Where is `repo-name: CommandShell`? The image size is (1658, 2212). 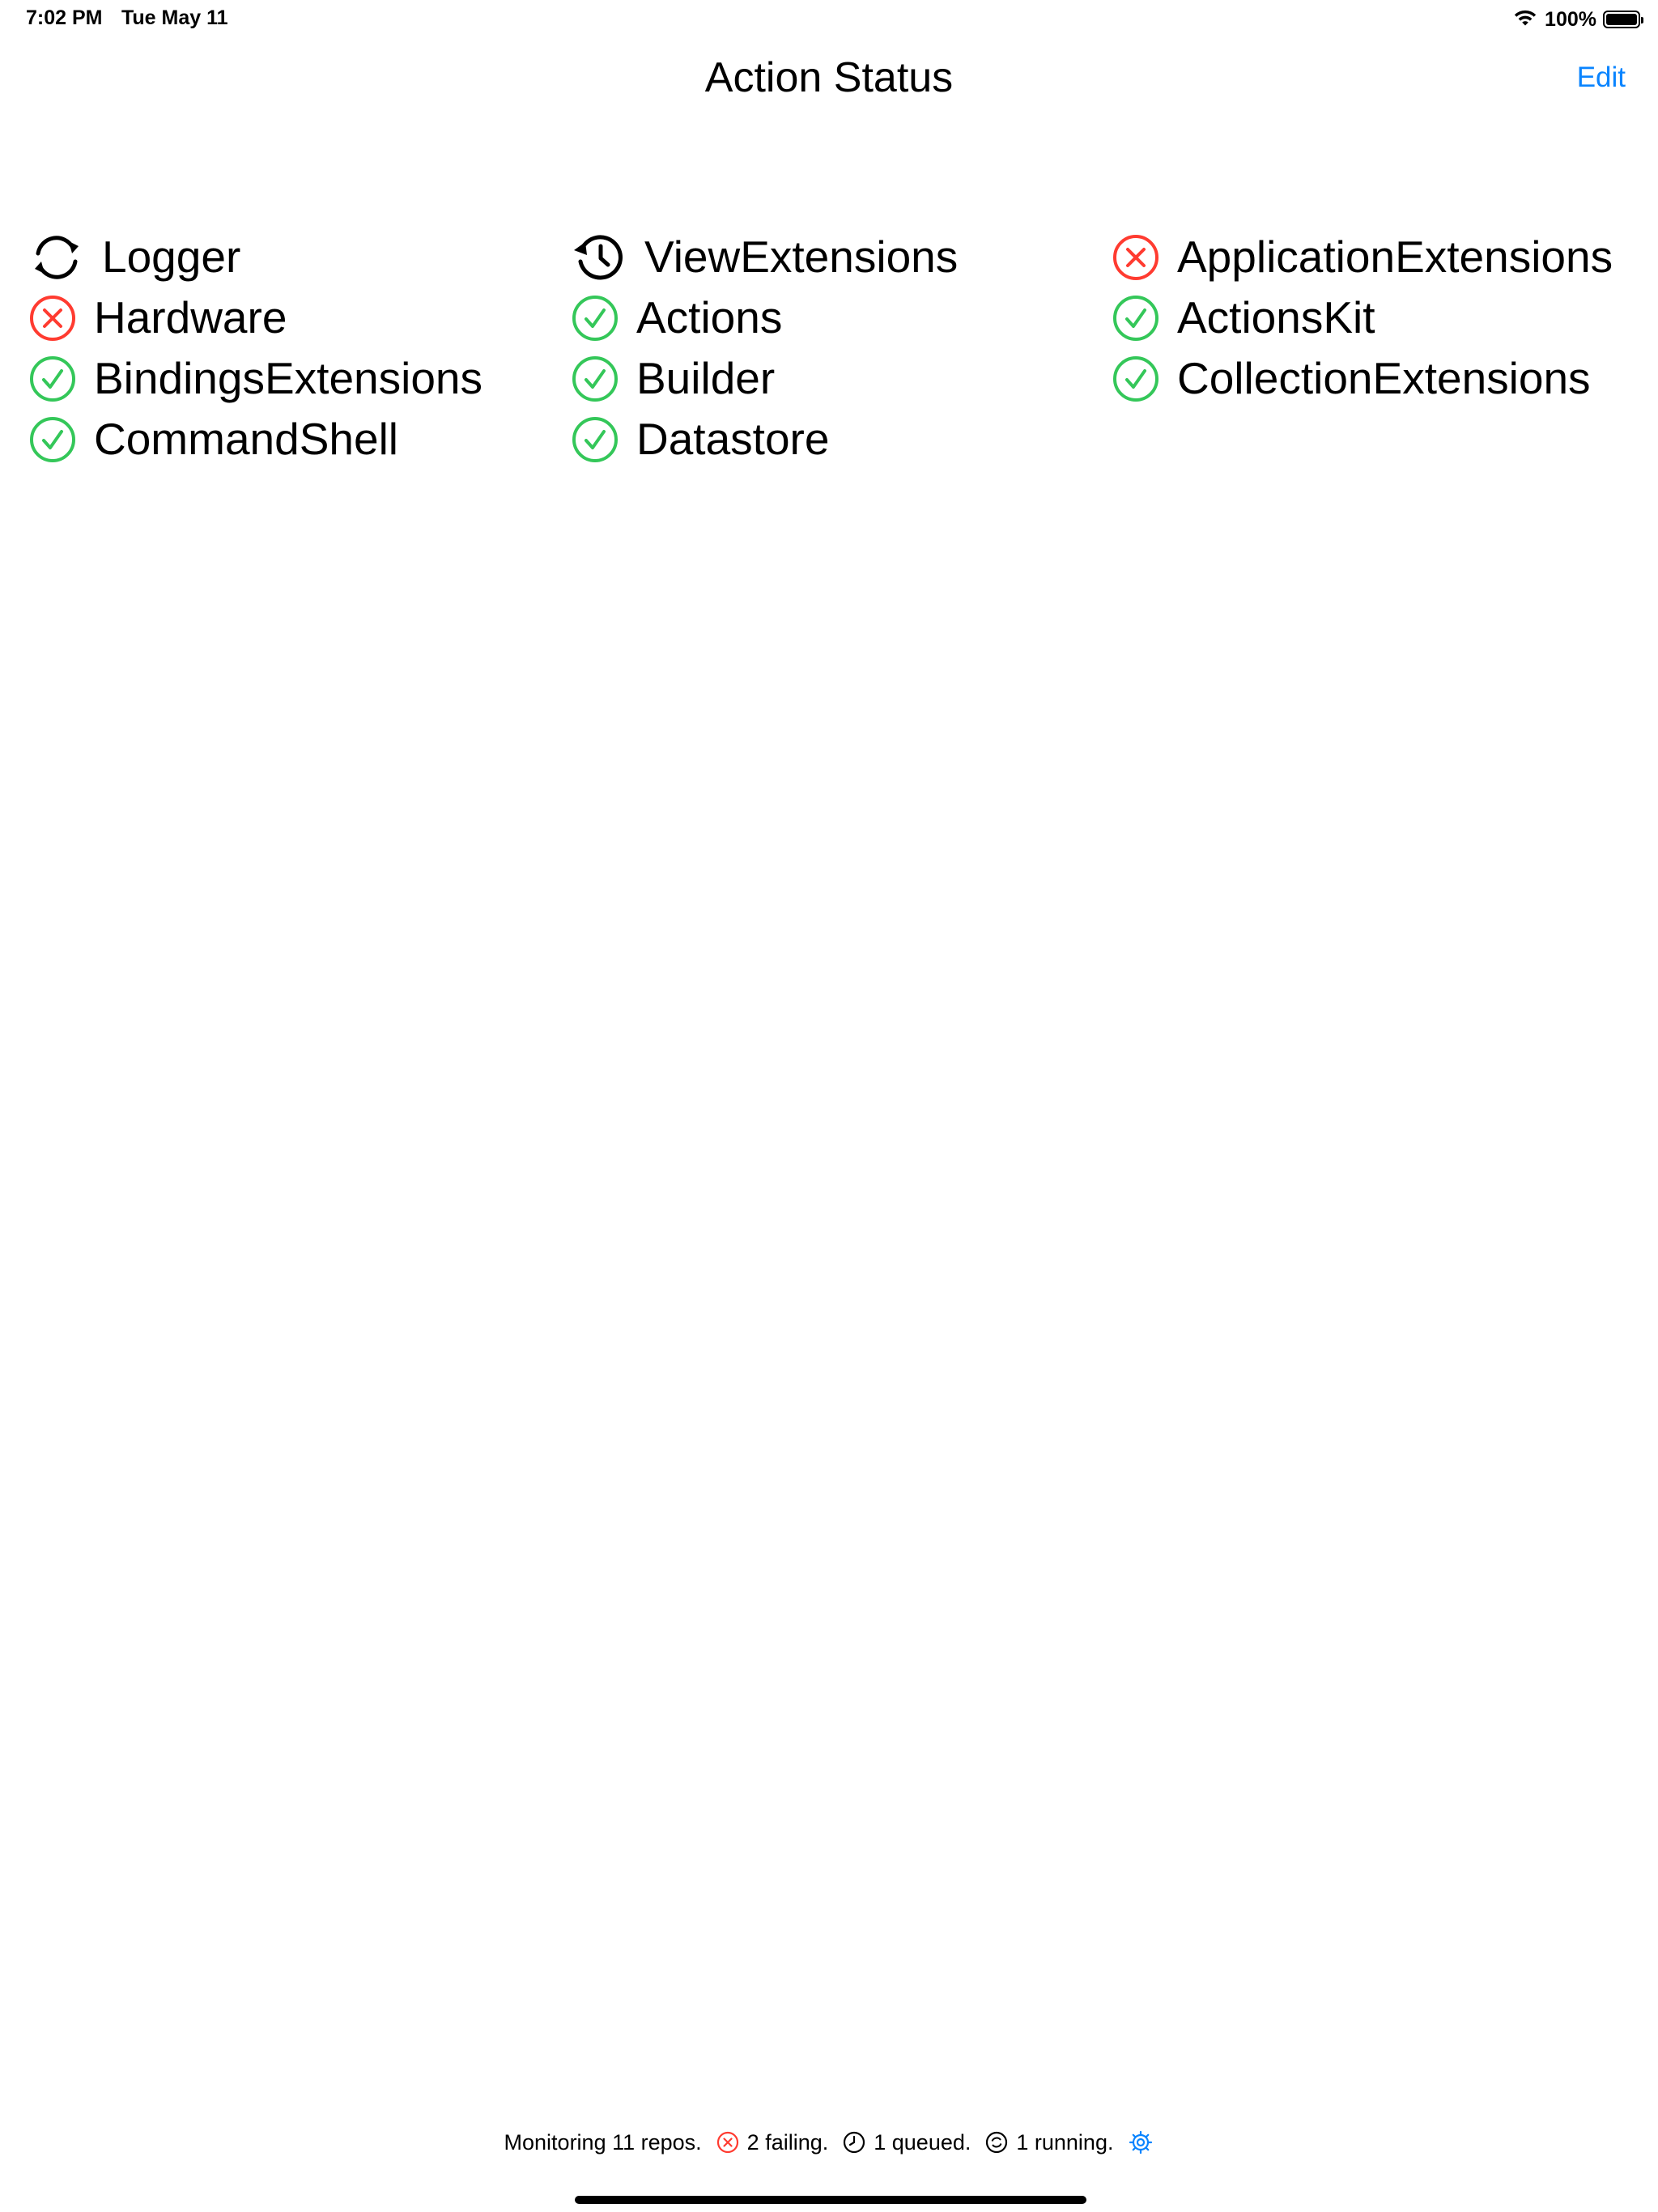 repo-name: CommandShell is located at coordinates (246, 439).